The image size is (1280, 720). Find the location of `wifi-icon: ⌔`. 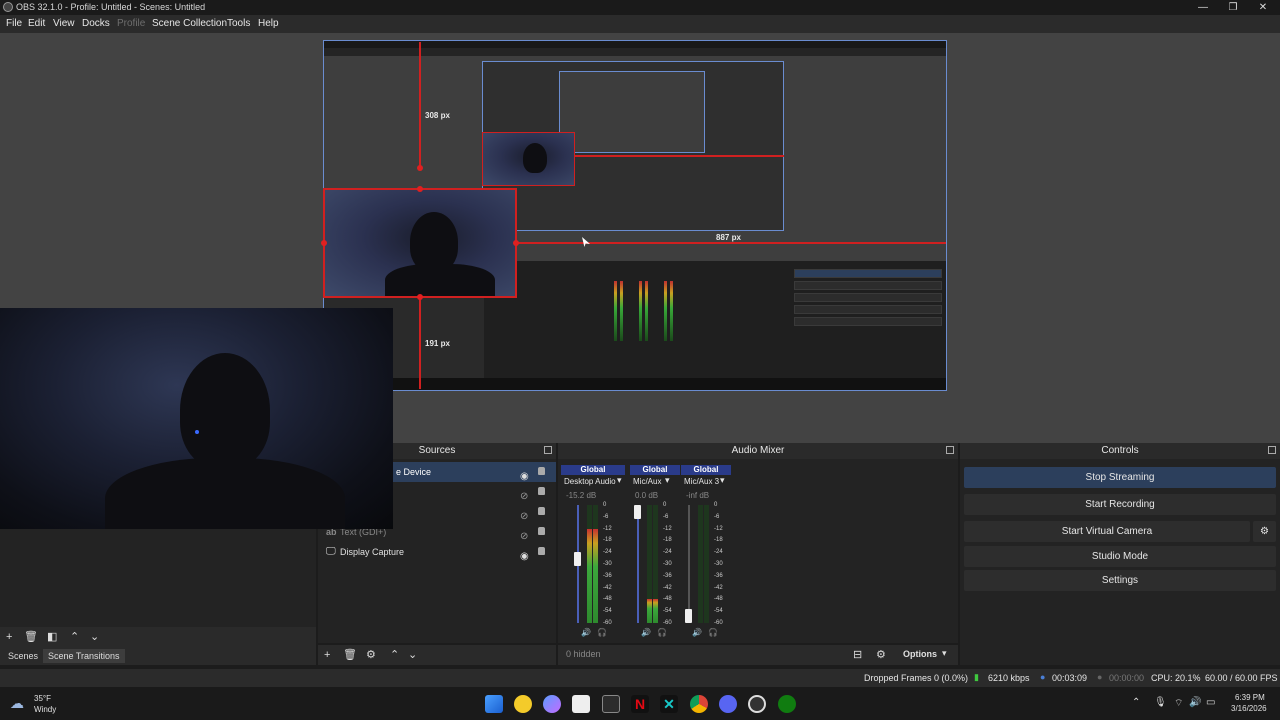

wifi-icon: ⌔ is located at coordinates (1178, 703).